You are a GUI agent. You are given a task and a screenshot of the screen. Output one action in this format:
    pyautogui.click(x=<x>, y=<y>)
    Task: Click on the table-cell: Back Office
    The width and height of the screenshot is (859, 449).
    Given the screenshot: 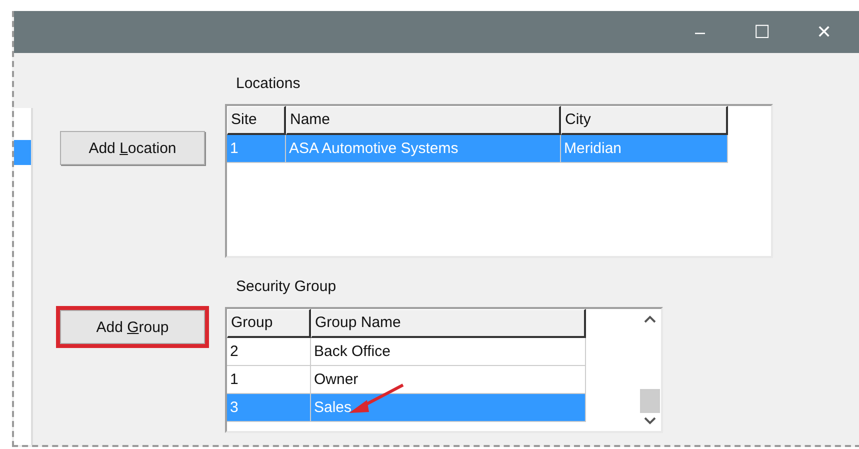 What is the action you would take?
    pyautogui.click(x=448, y=352)
    